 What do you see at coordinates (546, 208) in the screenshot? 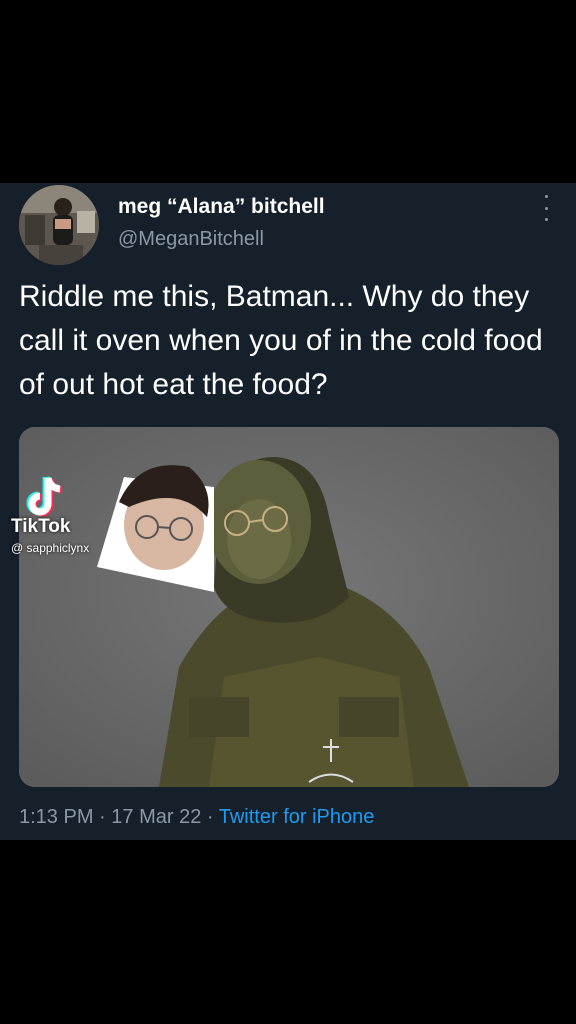
I see `more-options-icon` at bounding box center [546, 208].